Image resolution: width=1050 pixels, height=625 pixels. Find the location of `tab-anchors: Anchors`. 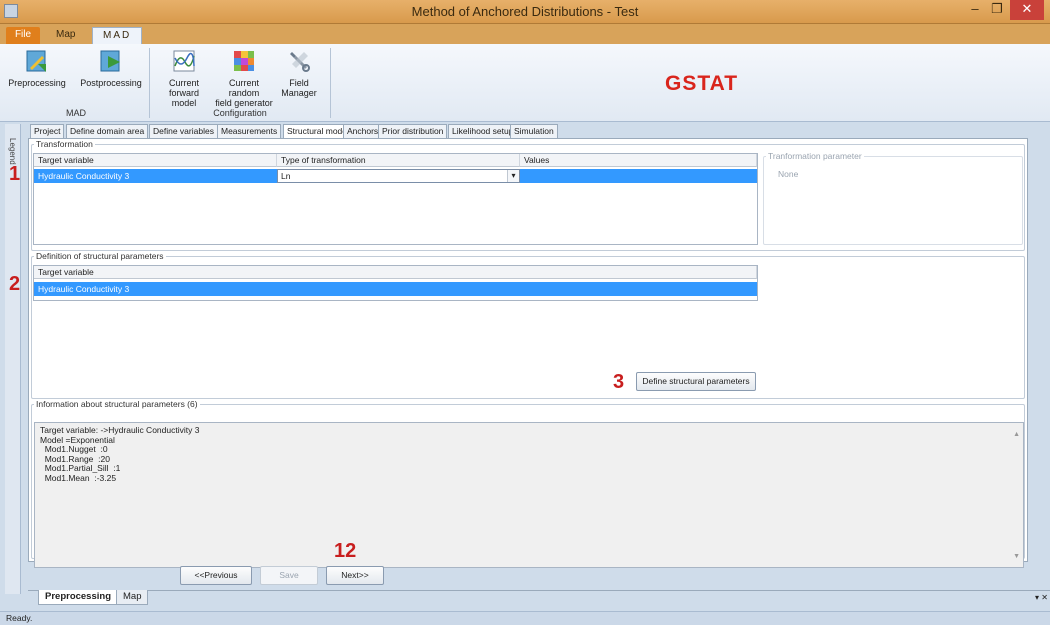

tab-anchors: Anchors is located at coordinates (363, 131).